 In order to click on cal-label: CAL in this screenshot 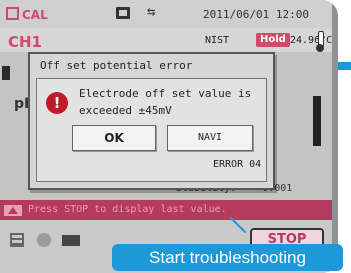, I will do `click(35, 15)`.